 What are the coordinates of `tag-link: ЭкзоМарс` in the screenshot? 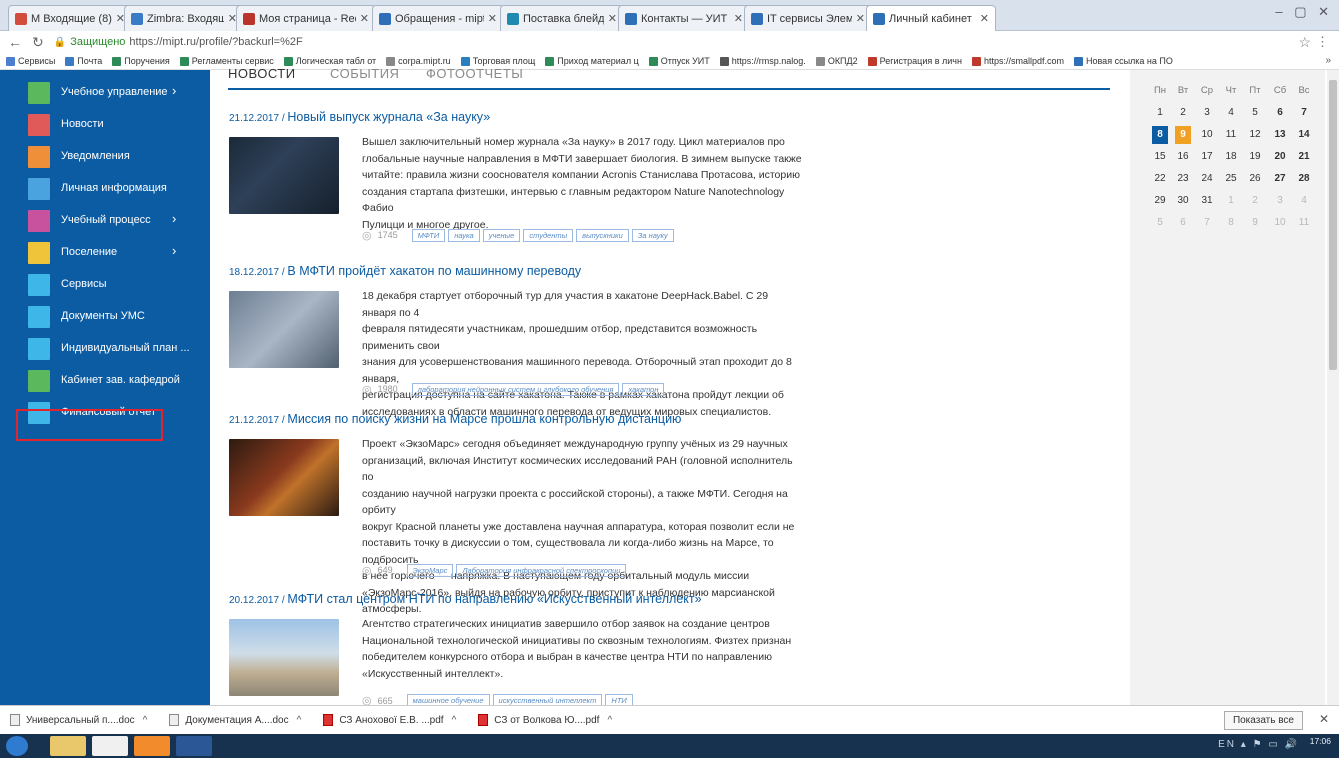 It's located at (430, 570).